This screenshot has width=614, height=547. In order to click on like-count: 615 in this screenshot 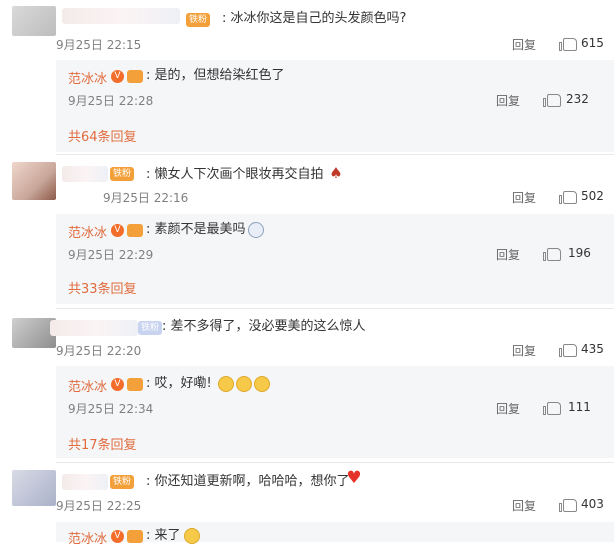, I will do `click(592, 43)`.